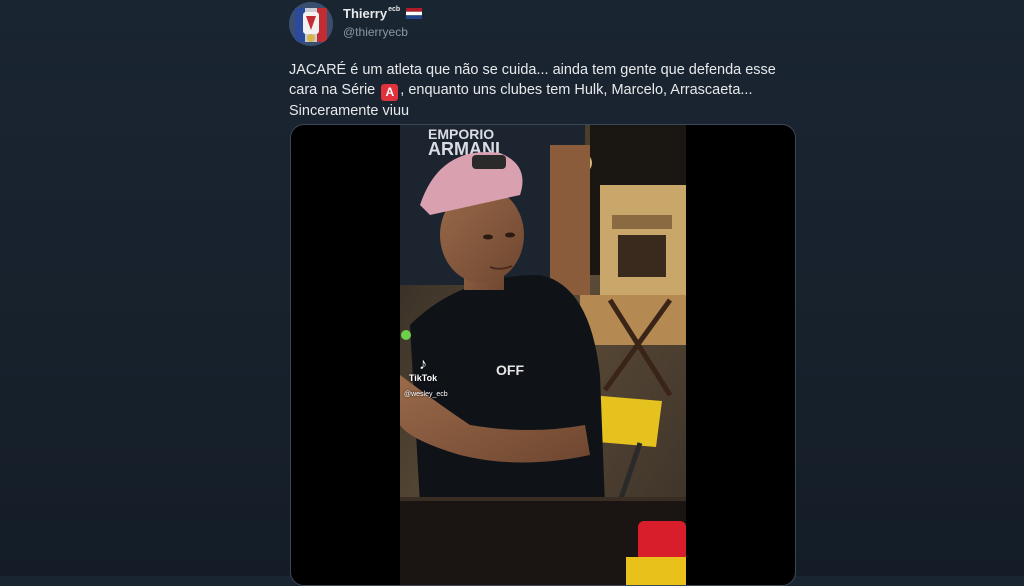  I want to click on avatar, so click(311, 24).